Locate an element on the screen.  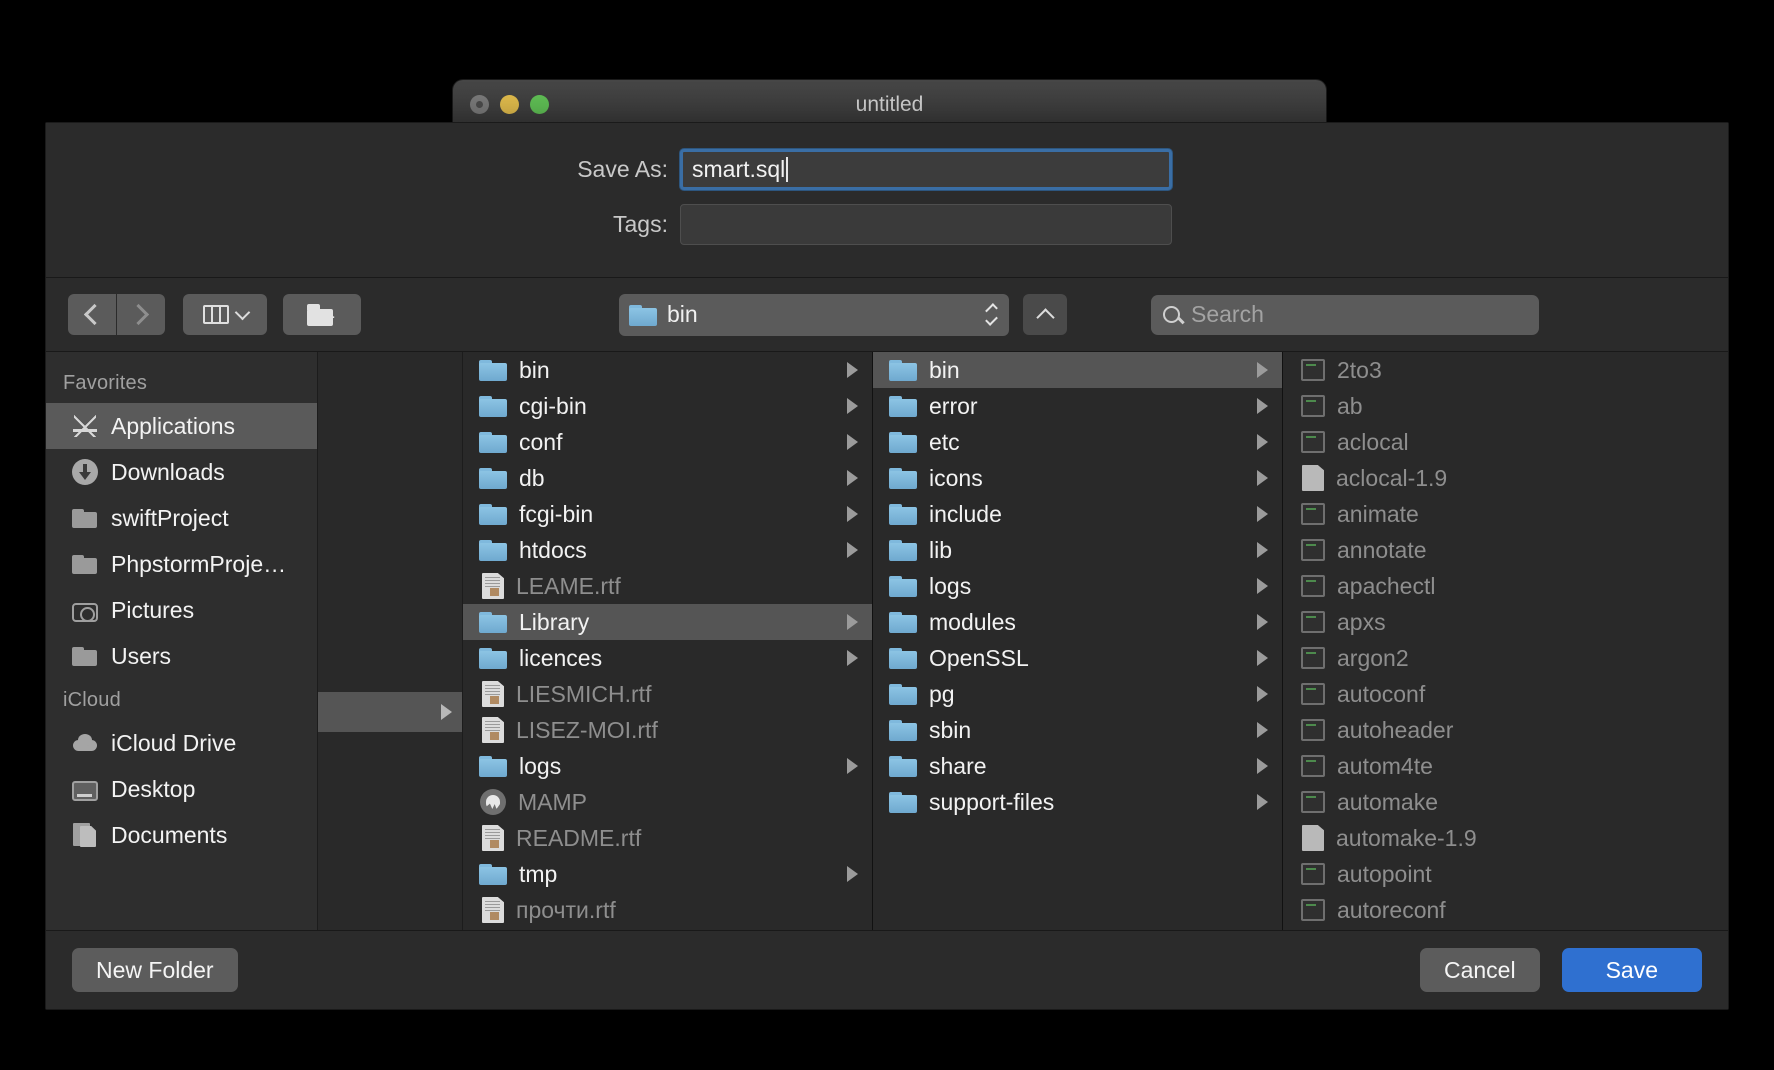
file-name: share is located at coordinates (958, 765).